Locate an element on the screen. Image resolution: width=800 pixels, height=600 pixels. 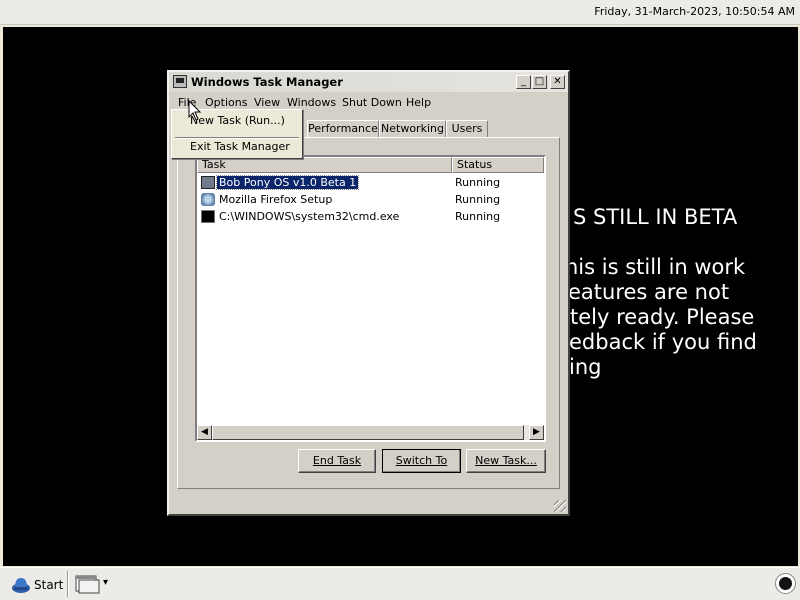
minimize-button: _ is located at coordinates (523, 82).